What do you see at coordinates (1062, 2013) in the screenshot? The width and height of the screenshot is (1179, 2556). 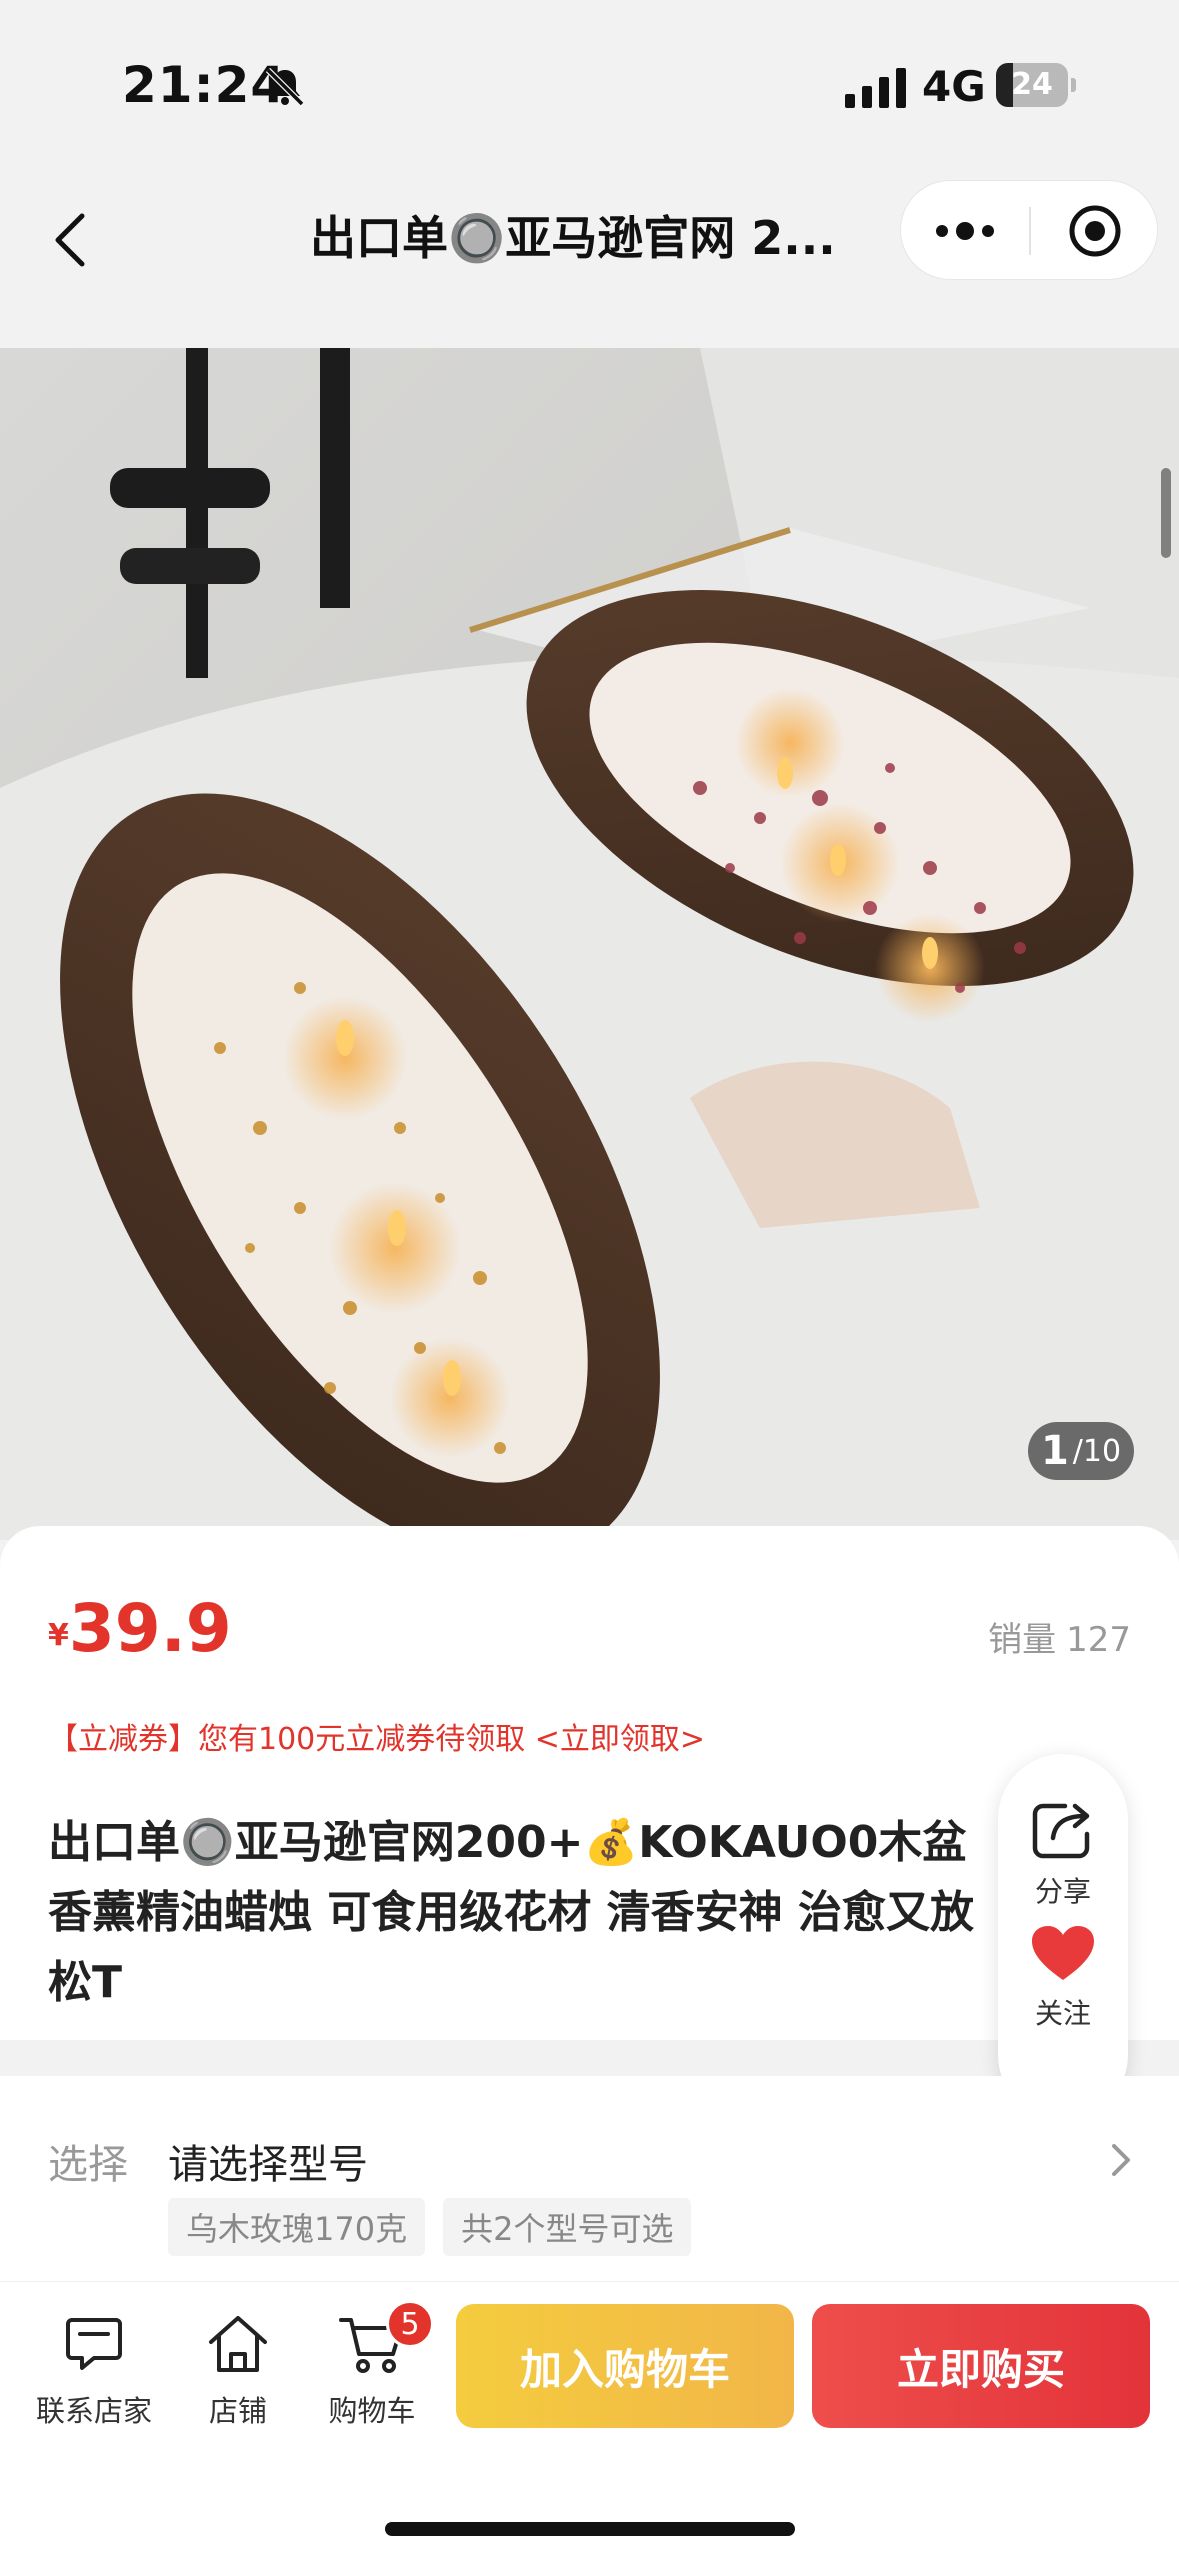 I see `follow-label: 关注` at bounding box center [1062, 2013].